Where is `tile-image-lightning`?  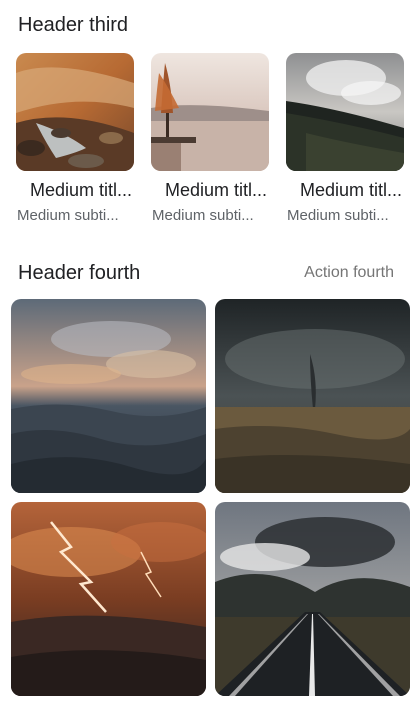
tile-image-lightning is located at coordinates (108, 599).